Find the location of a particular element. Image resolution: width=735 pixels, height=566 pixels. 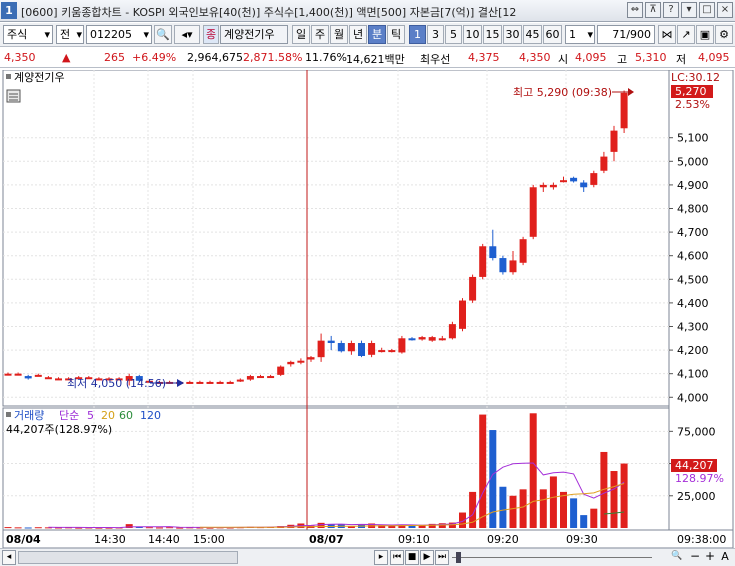

open-price: 4,095 is located at coordinates (591, 57).